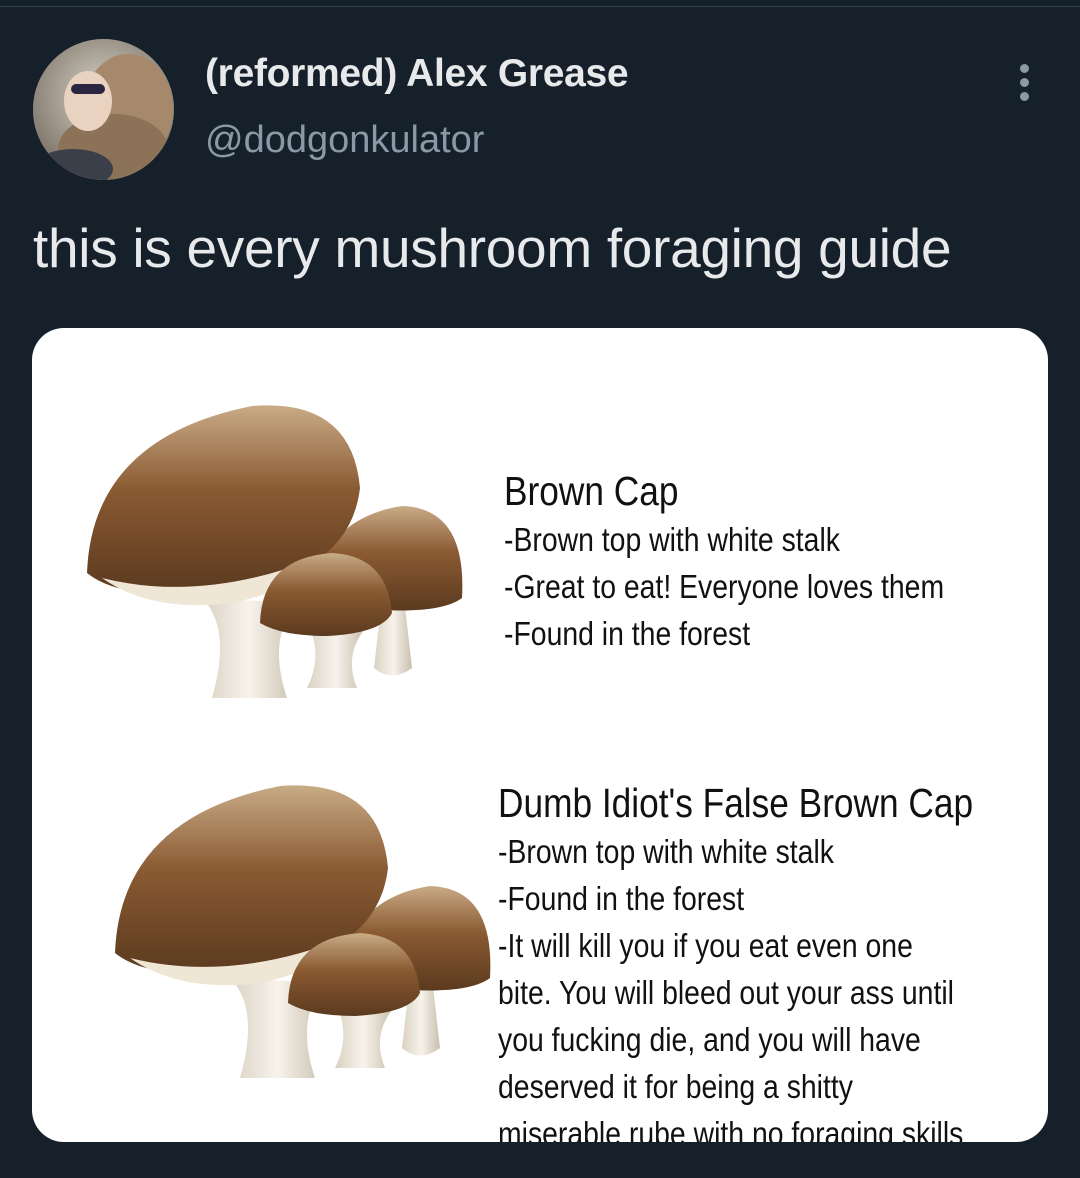  What do you see at coordinates (492, 248) in the screenshot?
I see `tweet-text: this is every mushroom foraging guide` at bounding box center [492, 248].